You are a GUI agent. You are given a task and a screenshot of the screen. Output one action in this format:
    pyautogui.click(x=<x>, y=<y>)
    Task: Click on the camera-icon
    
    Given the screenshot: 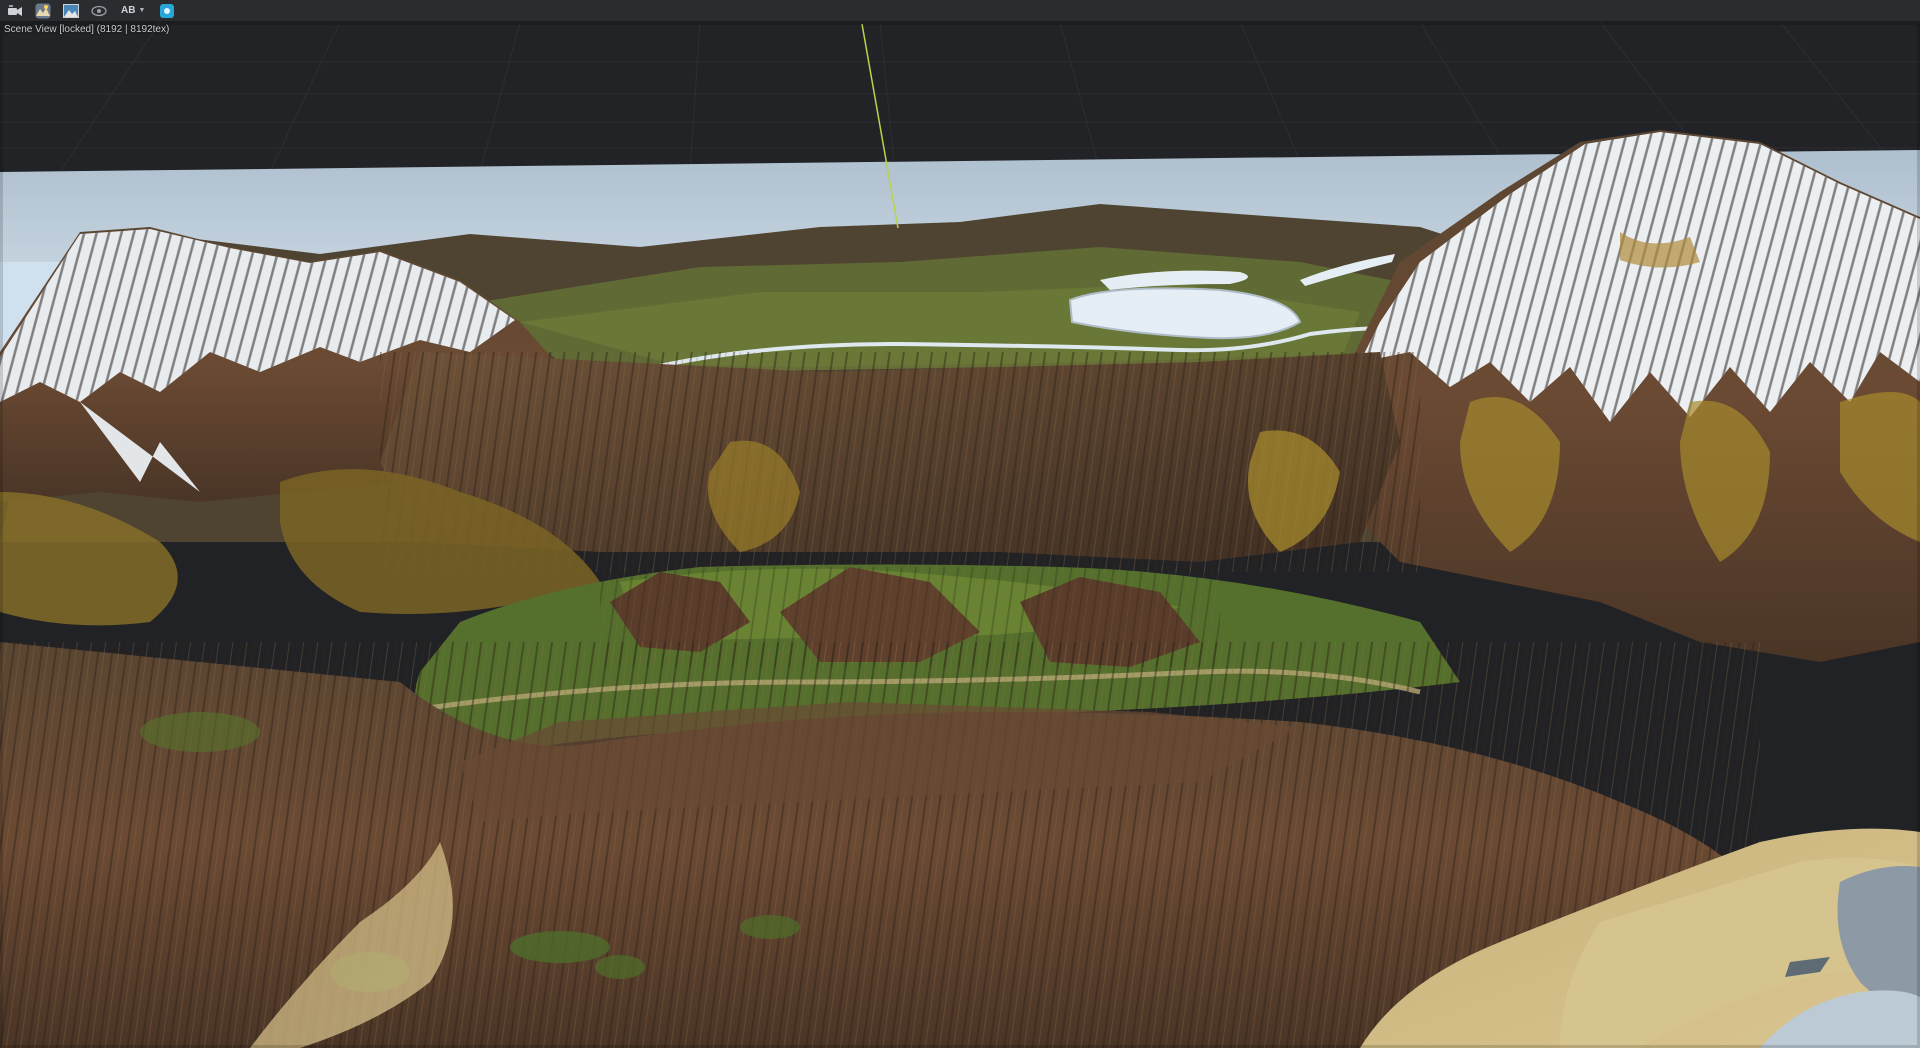 What is the action you would take?
    pyautogui.click(x=15, y=11)
    